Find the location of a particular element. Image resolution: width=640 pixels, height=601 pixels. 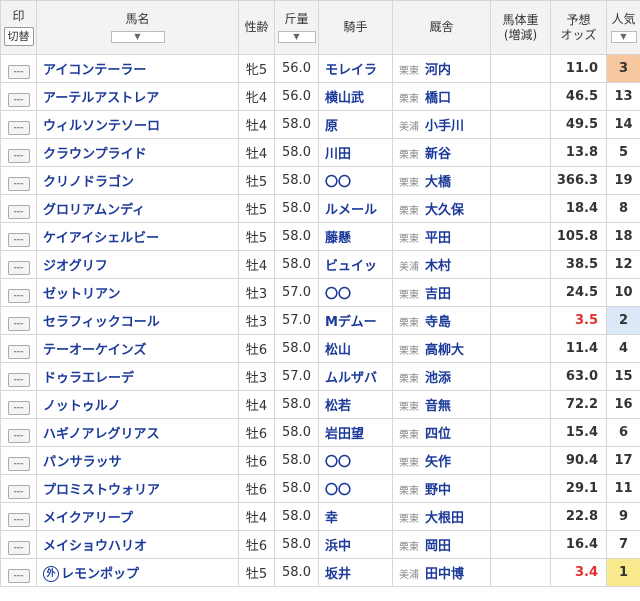

horse-name-link: メイクアリープ is located at coordinates (88, 518).